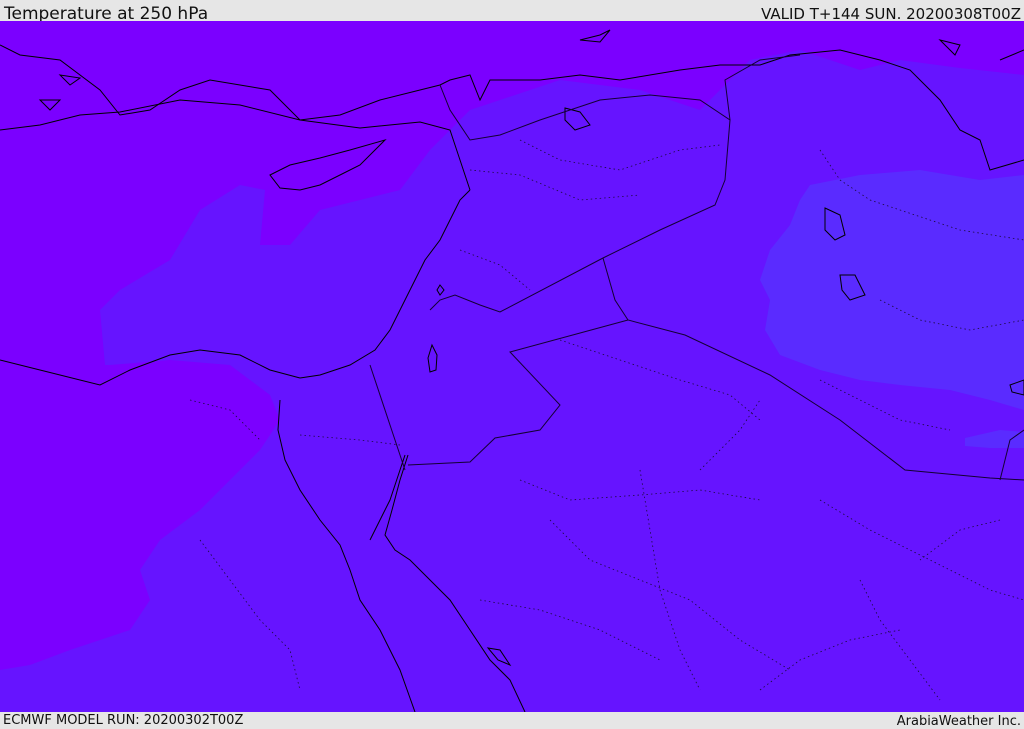 The image size is (1024, 729). What do you see at coordinates (123, 720) in the screenshot?
I see `model-run-label: ECMWF MODEL RUN: 20200302T00Z` at bounding box center [123, 720].